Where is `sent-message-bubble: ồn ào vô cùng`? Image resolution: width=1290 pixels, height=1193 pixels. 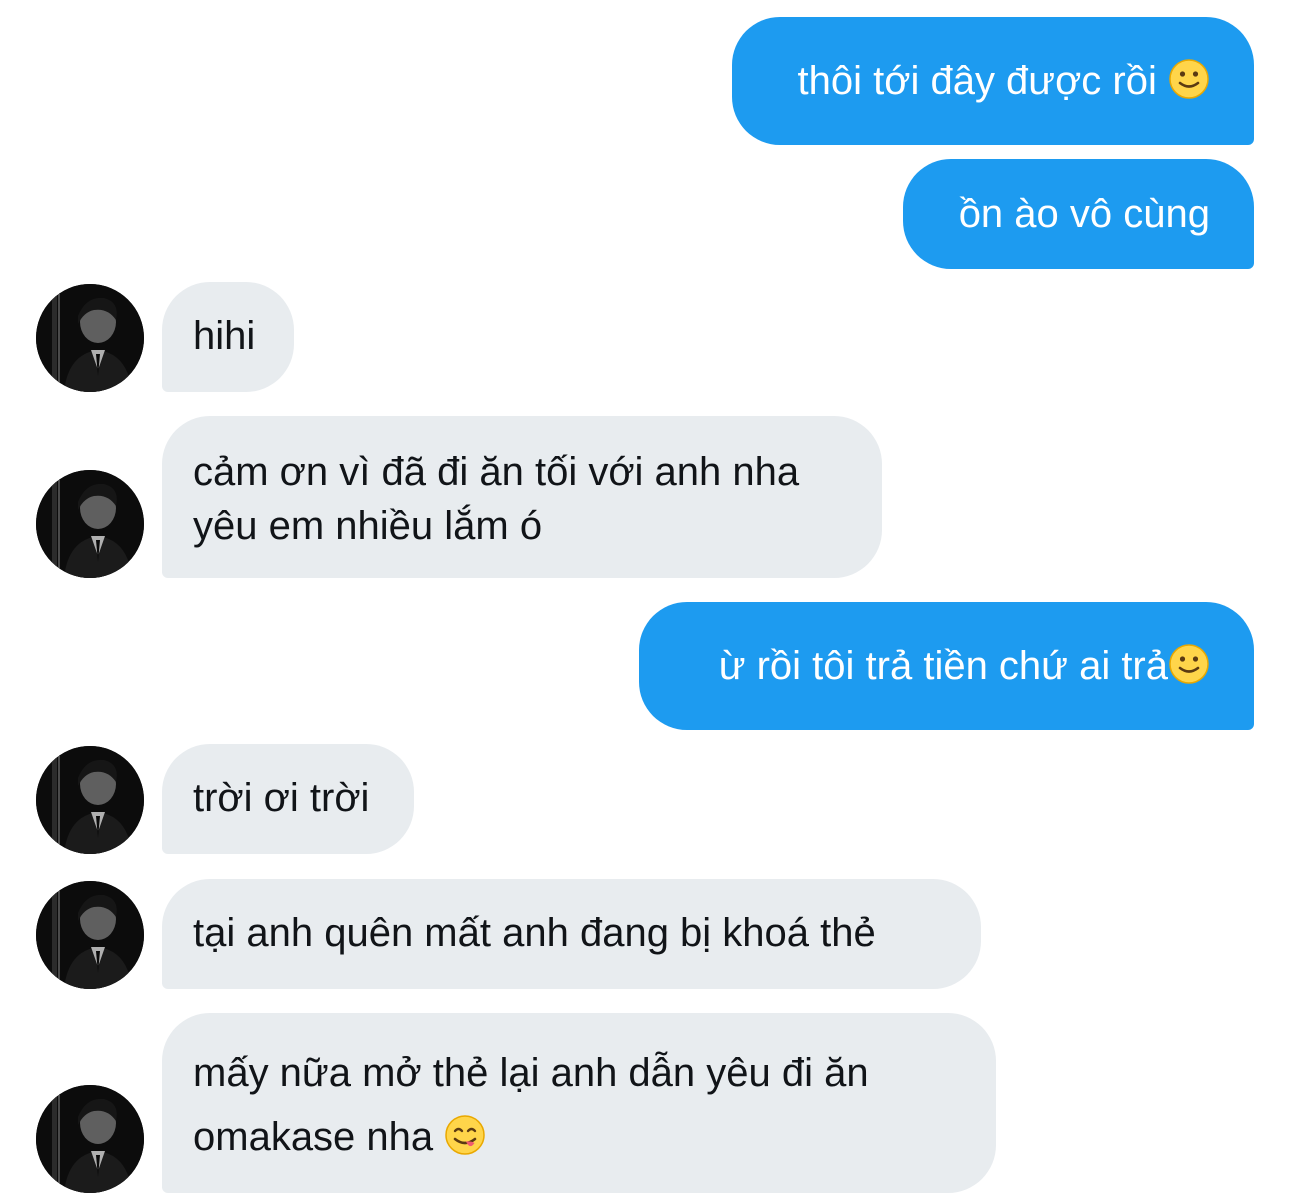
sent-message-bubble: ồn ào vô cùng is located at coordinates (1078, 214).